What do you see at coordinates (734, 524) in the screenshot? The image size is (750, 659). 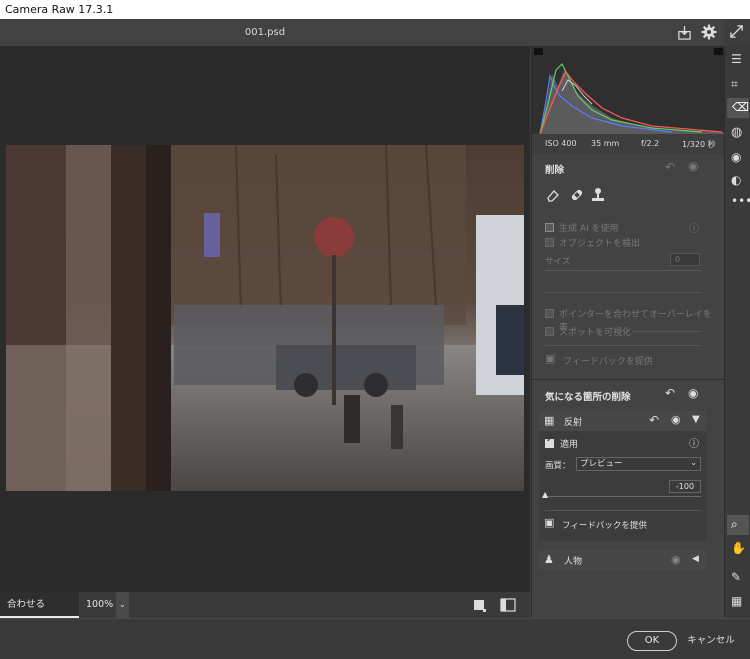 I see `zoom-icon: ⌕` at bounding box center [734, 524].